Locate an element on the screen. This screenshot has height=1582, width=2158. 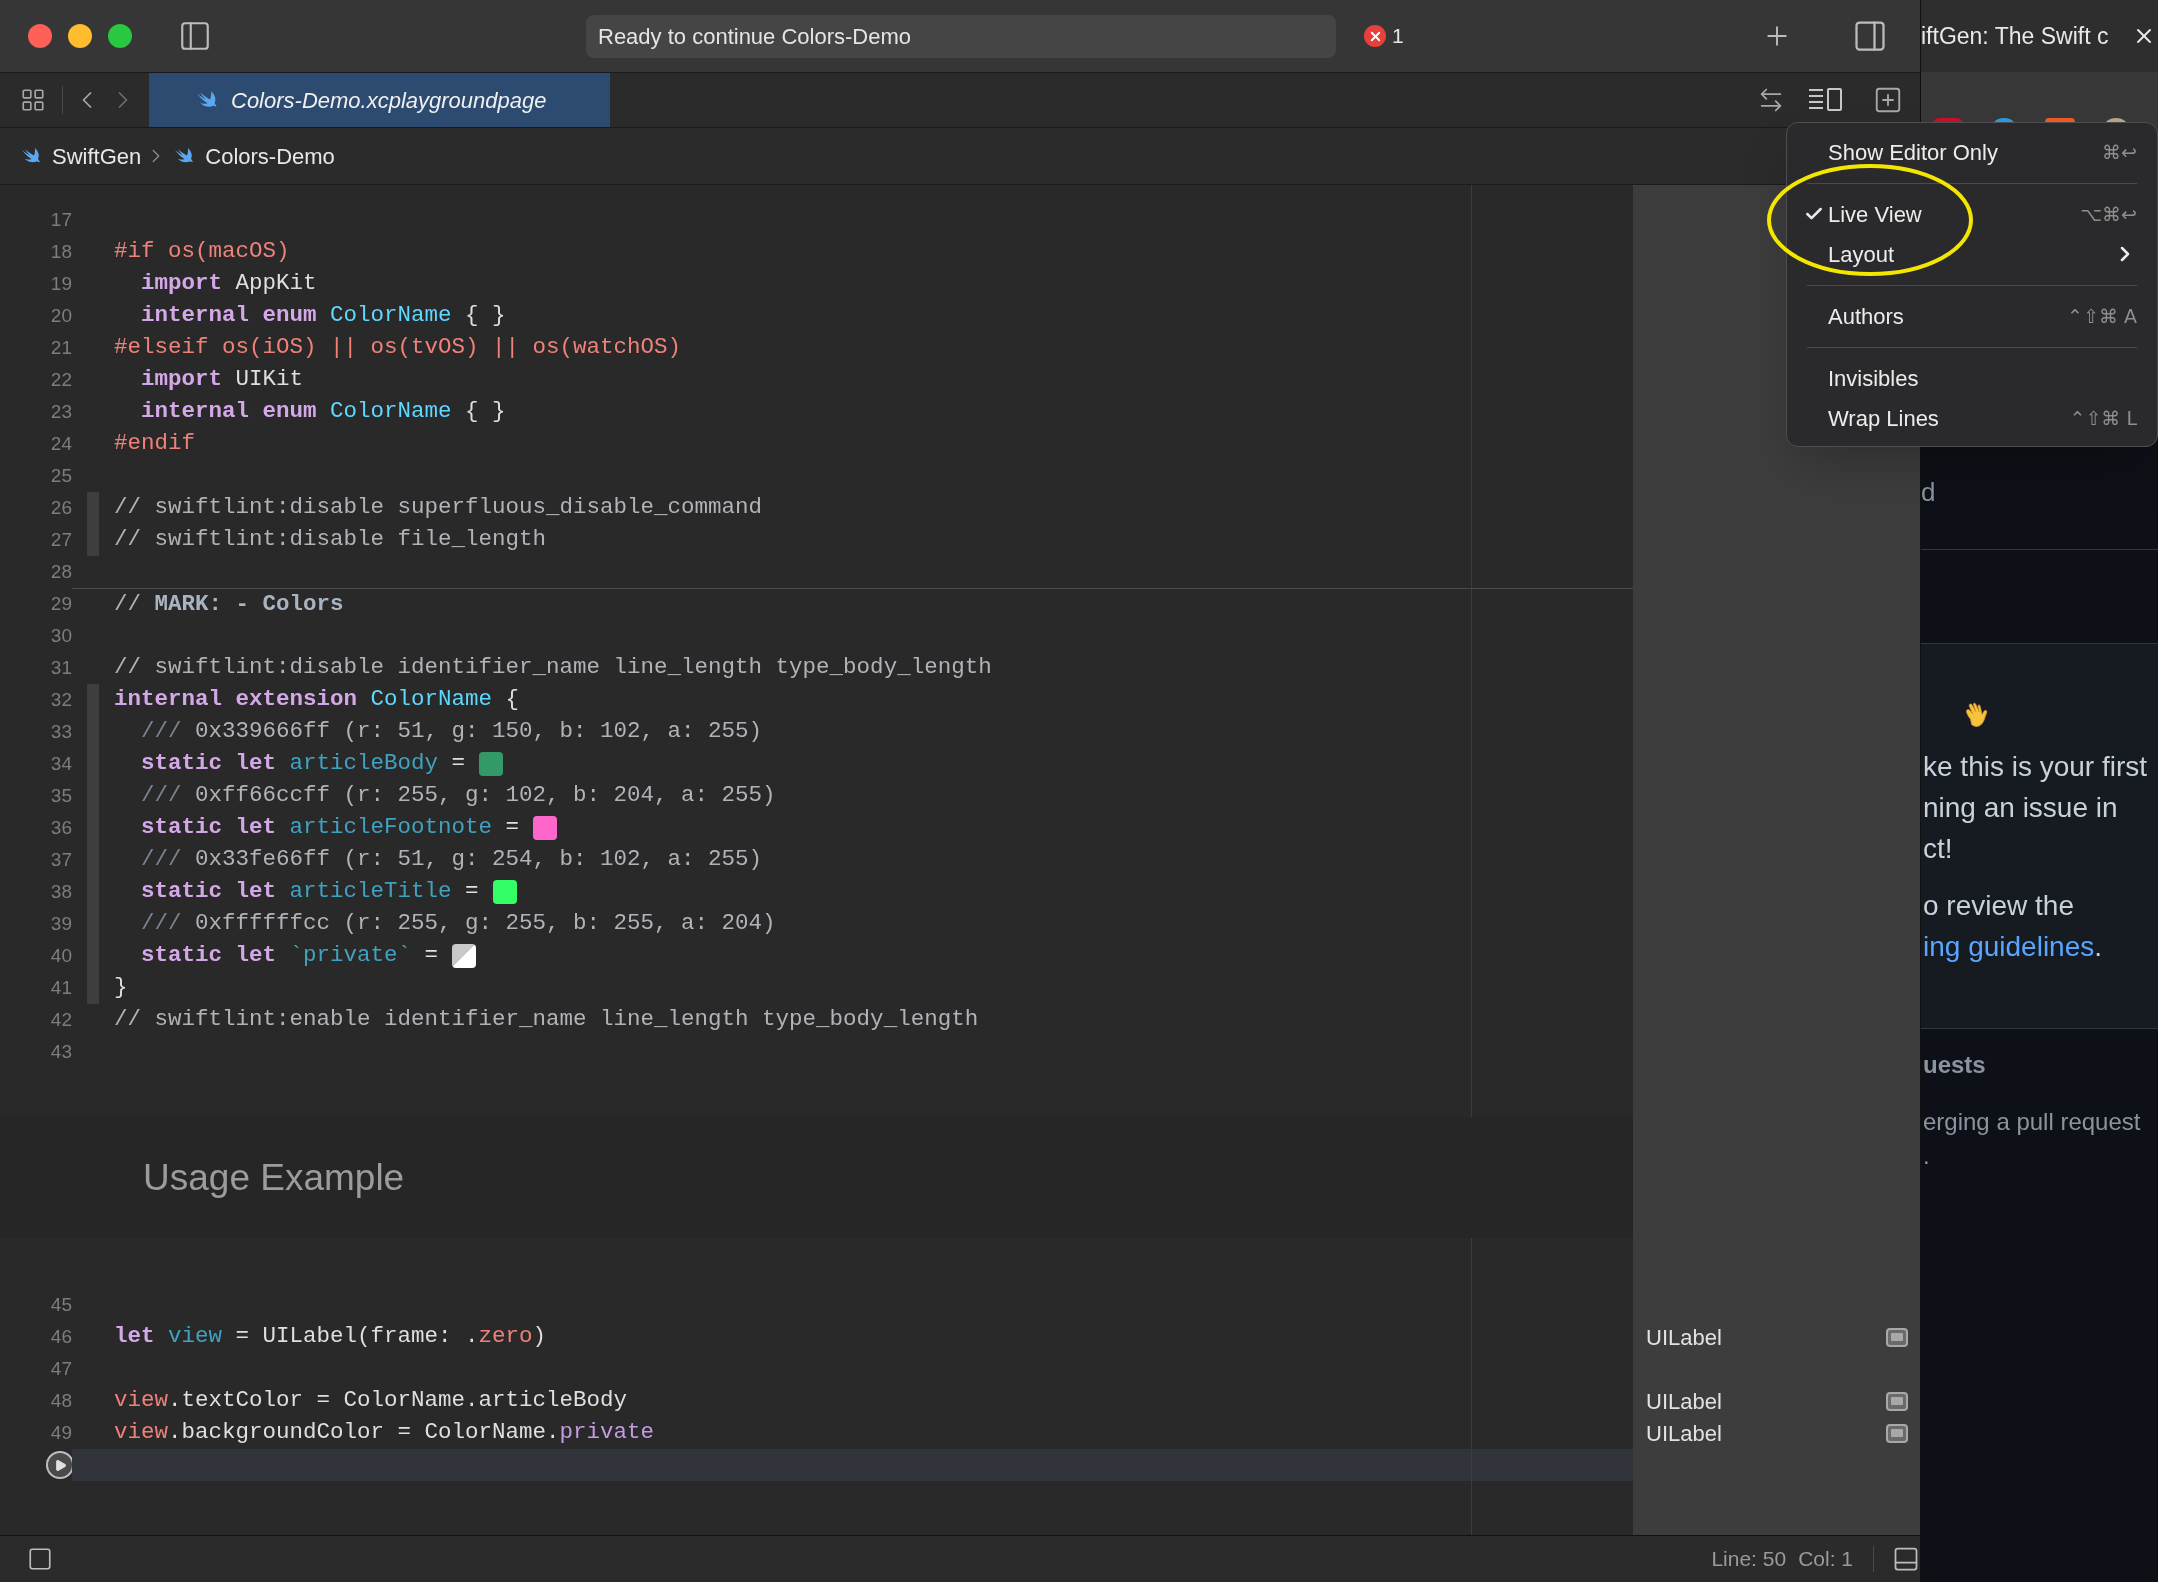
sidebar-toggle-icon is located at coordinates (195, 36).